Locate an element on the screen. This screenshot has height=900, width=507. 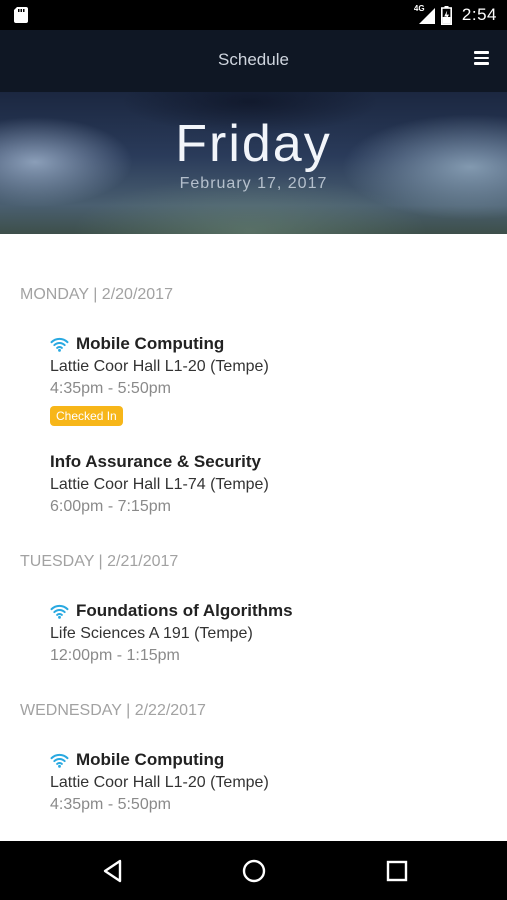
class-location: Lattie Coor Hall L1-74 (Tempe) is located at coordinates (159, 484).